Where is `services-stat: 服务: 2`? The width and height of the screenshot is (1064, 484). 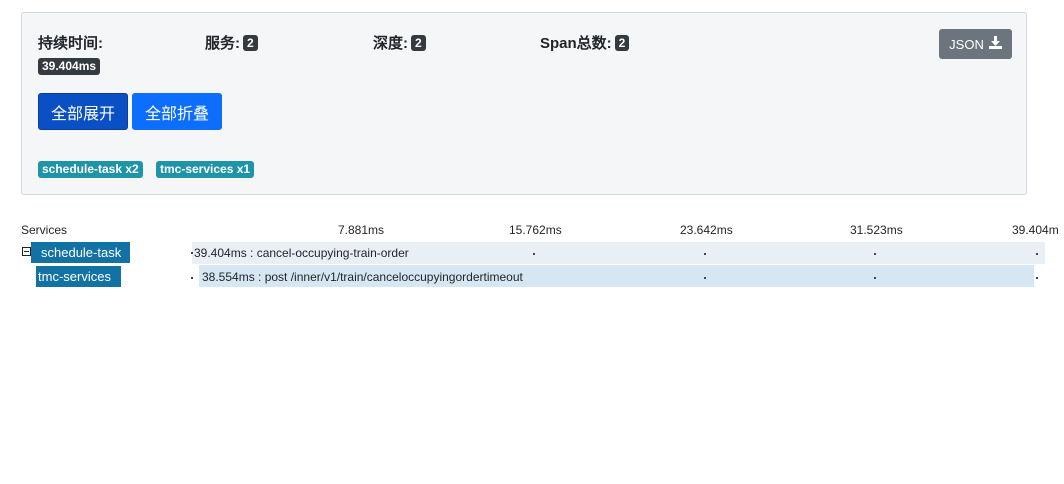
services-stat: 服务: 2 is located at coordinates (231, 42).